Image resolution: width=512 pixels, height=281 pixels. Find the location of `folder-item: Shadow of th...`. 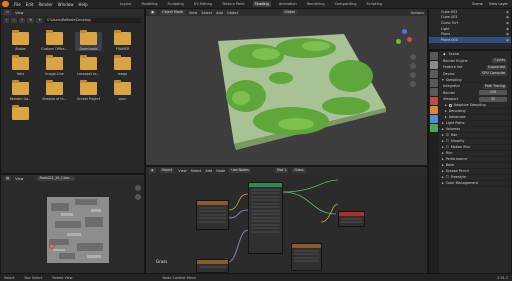

folder-item: Shadow of th... is located at coordinates (54, 90).